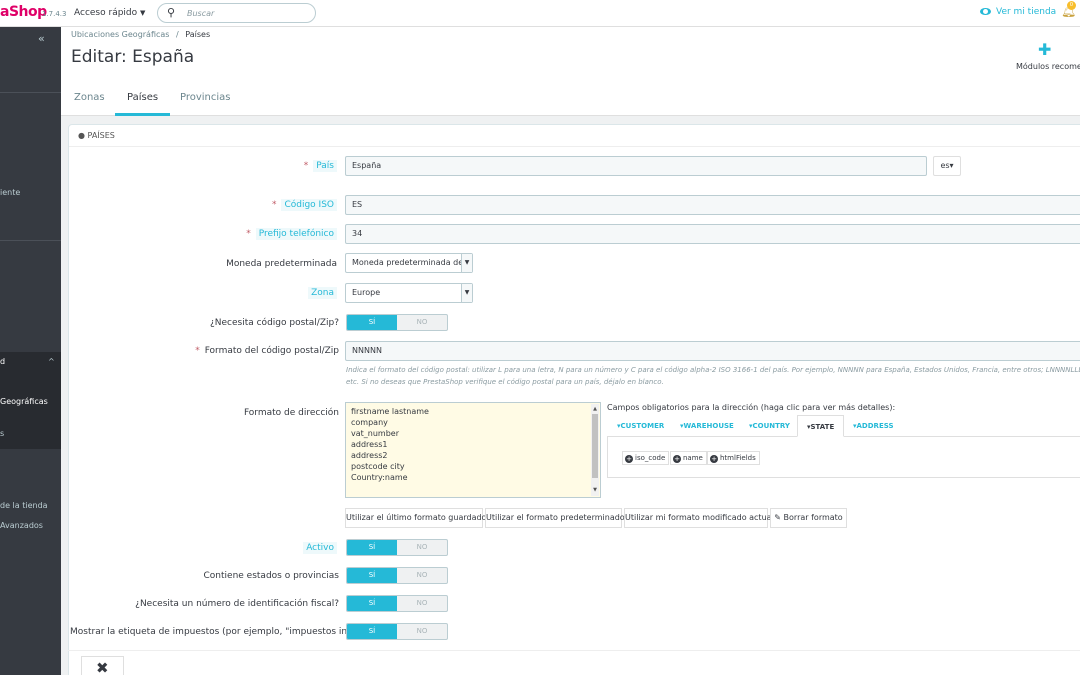  What do you see at coordinates (409, 293) in the screenshot?
I see `zone-select: Europe ▼` at bounding box center [409, 293].